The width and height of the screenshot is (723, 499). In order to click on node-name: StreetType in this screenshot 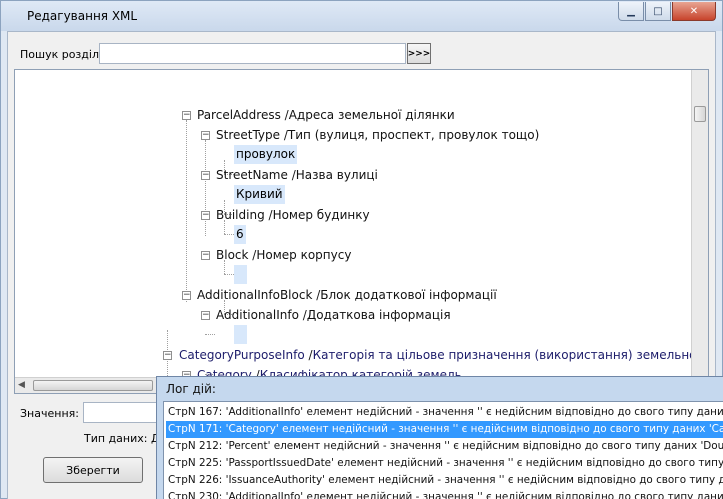, I will do `click(248, 135)`.